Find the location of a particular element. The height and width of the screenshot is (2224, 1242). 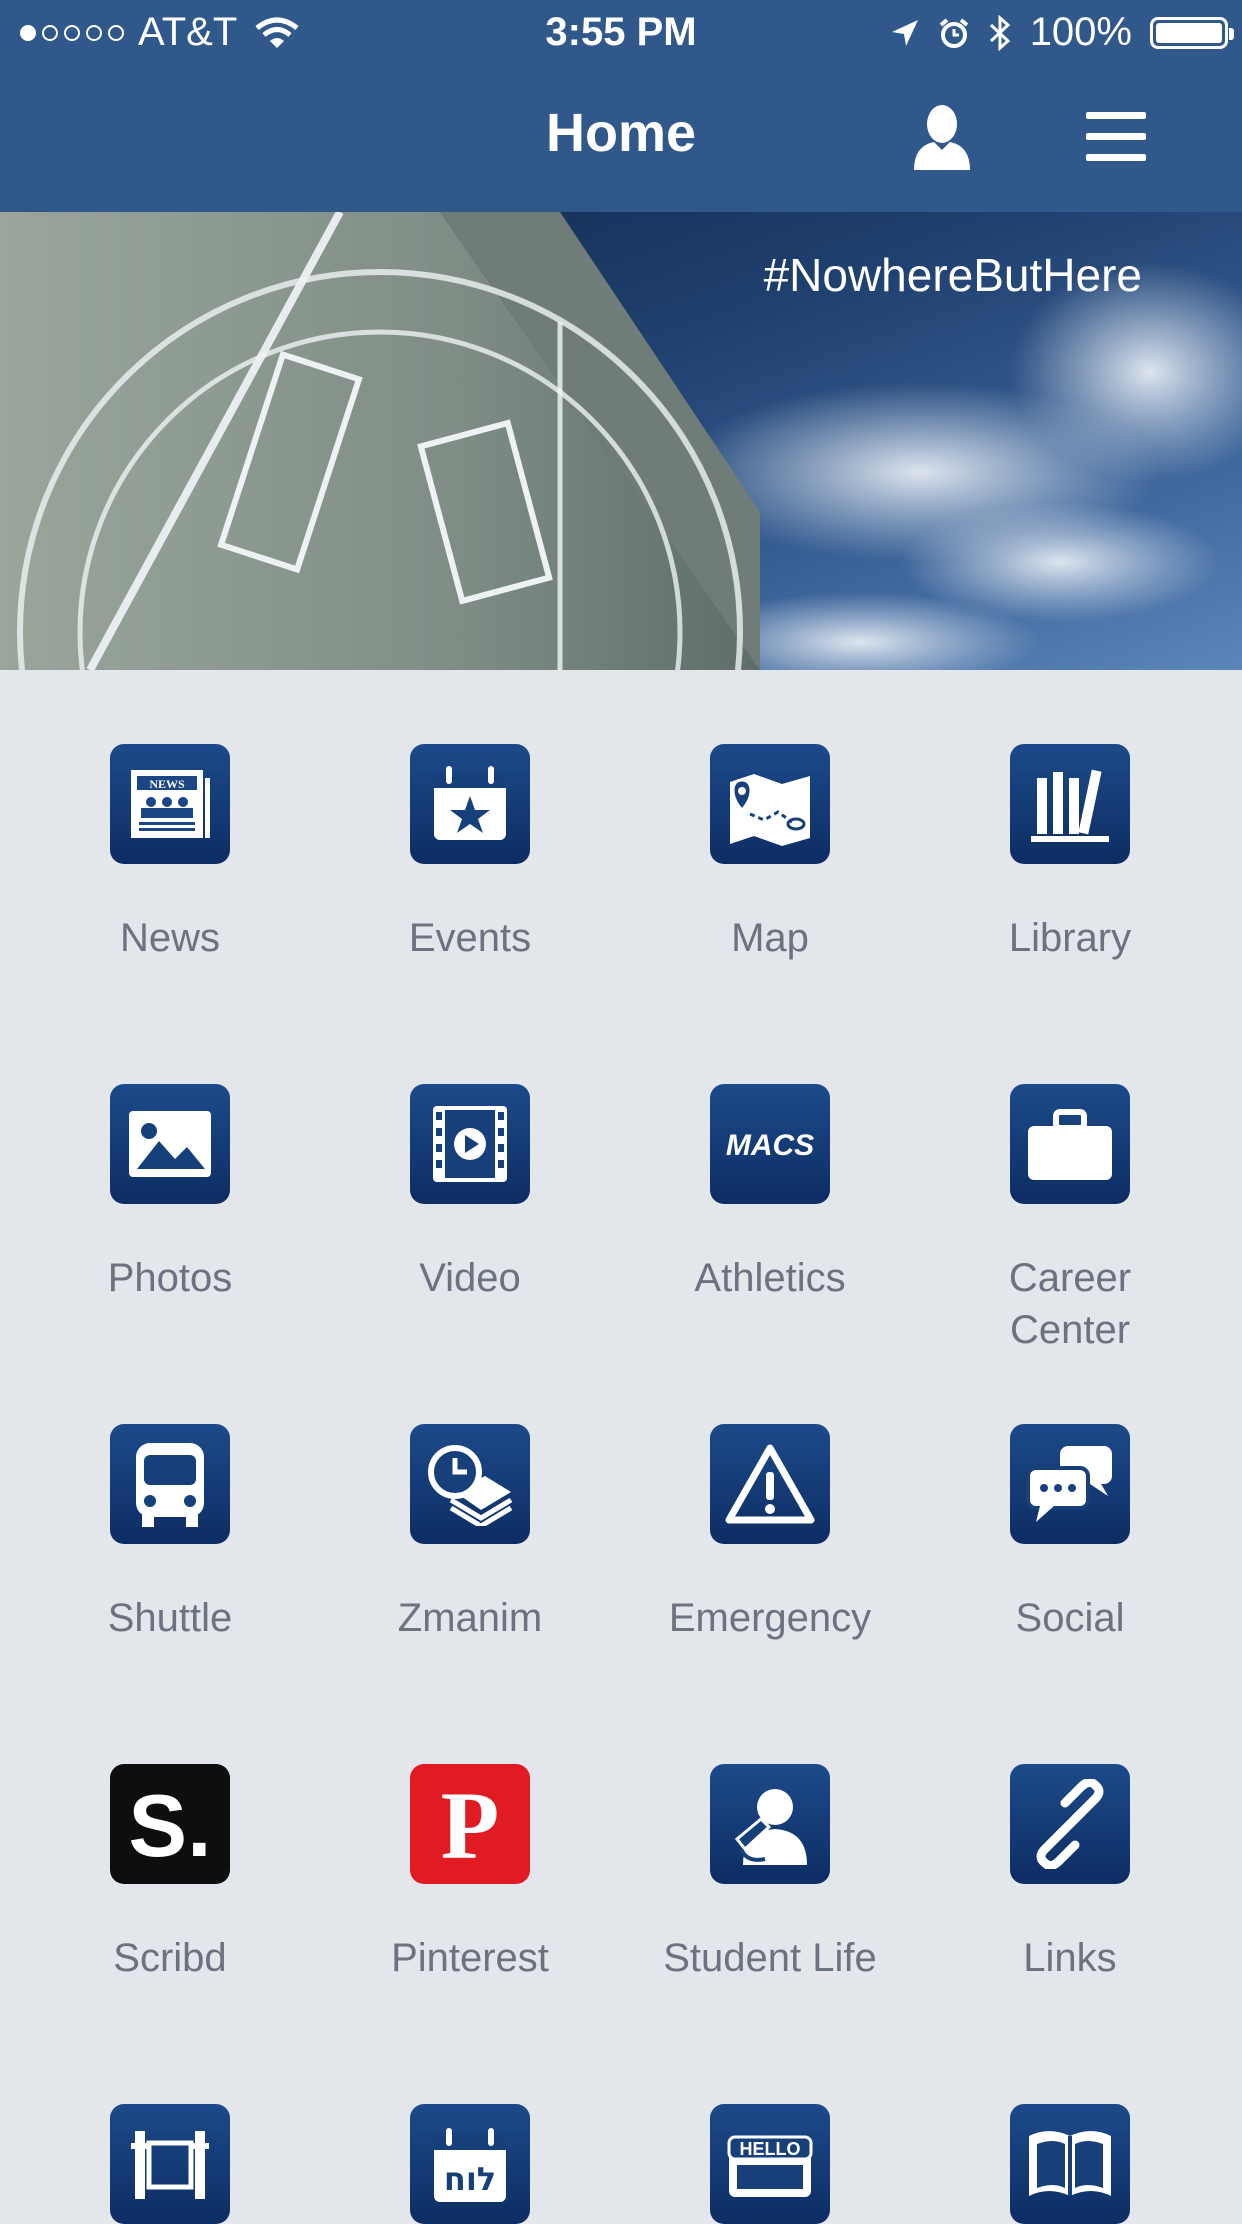

tile-emergency: Emergency is located at coordinates (770, 1534).